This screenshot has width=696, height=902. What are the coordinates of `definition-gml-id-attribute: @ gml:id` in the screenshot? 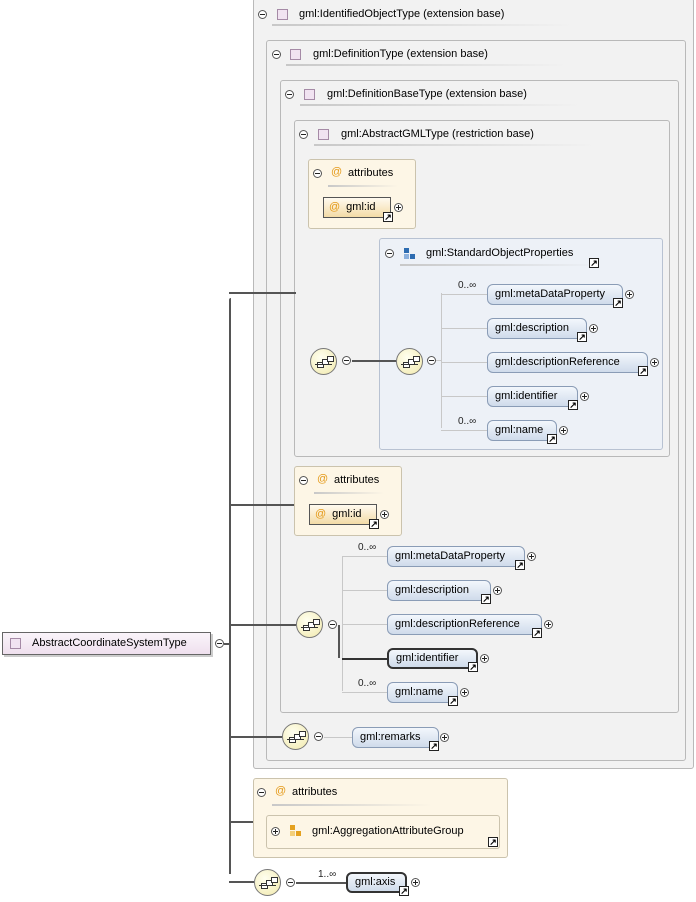 It's located at (343, 514).